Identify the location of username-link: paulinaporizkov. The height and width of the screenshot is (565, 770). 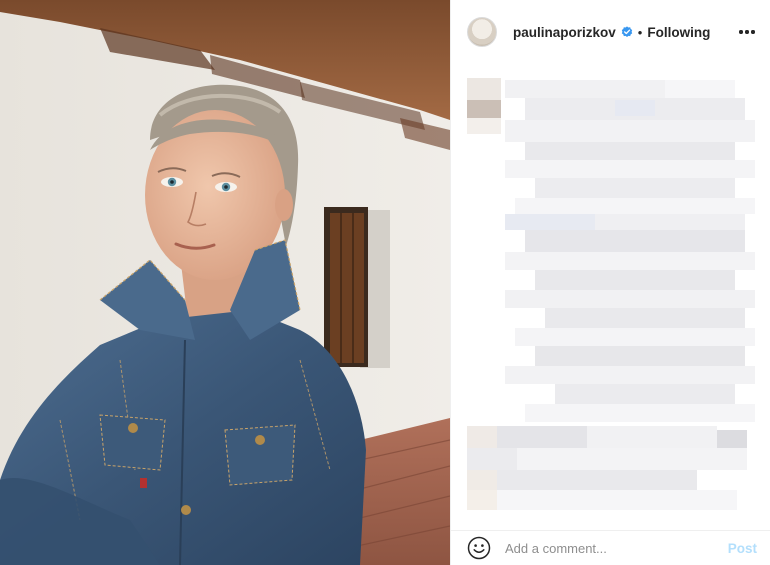
(564, 32).